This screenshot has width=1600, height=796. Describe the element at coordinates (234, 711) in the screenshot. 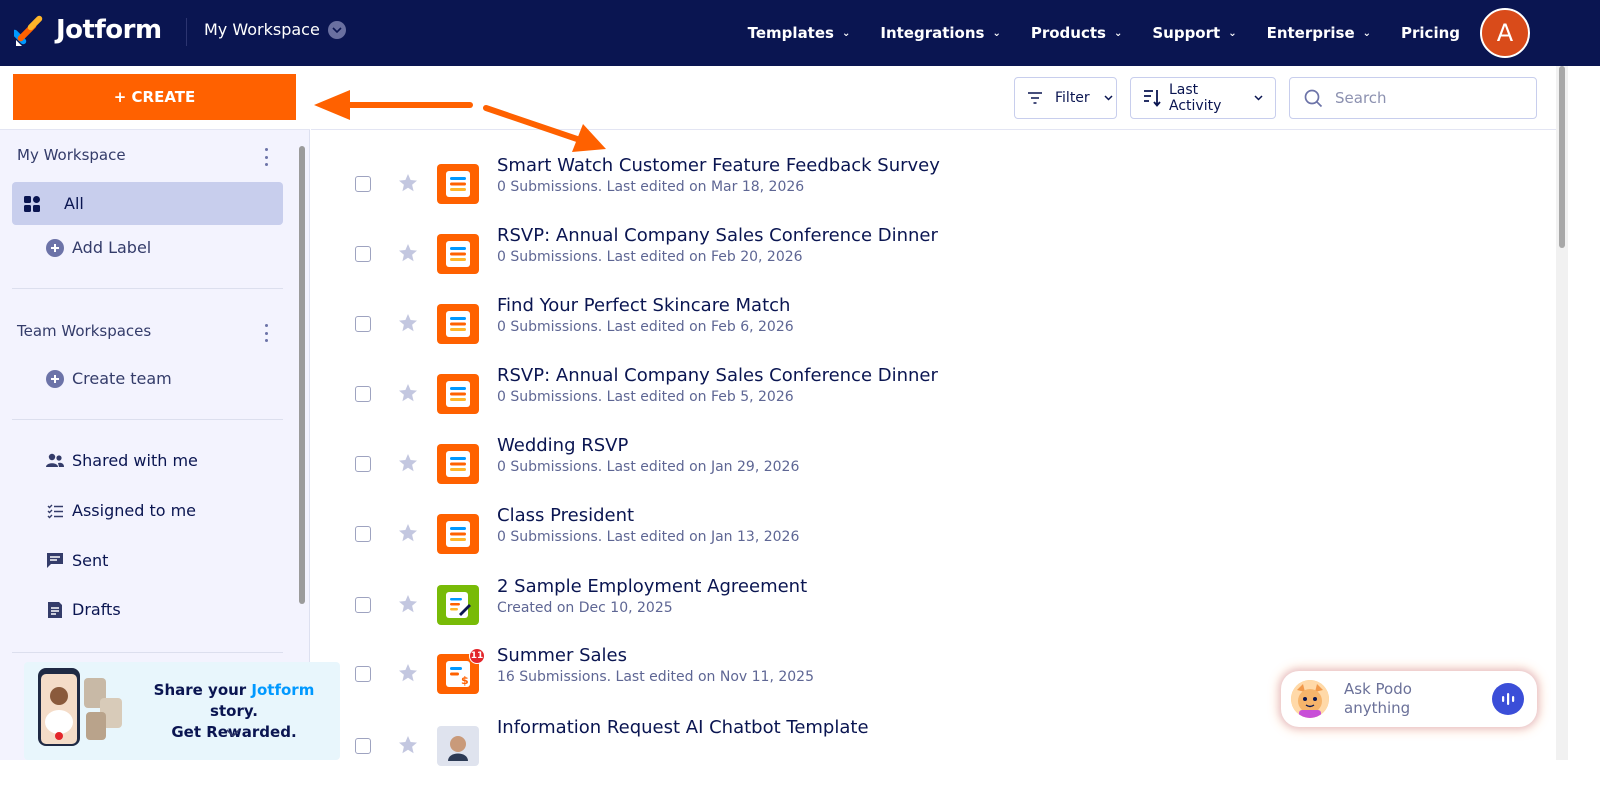

I see `promo-line1-suffix: story.` at that location.